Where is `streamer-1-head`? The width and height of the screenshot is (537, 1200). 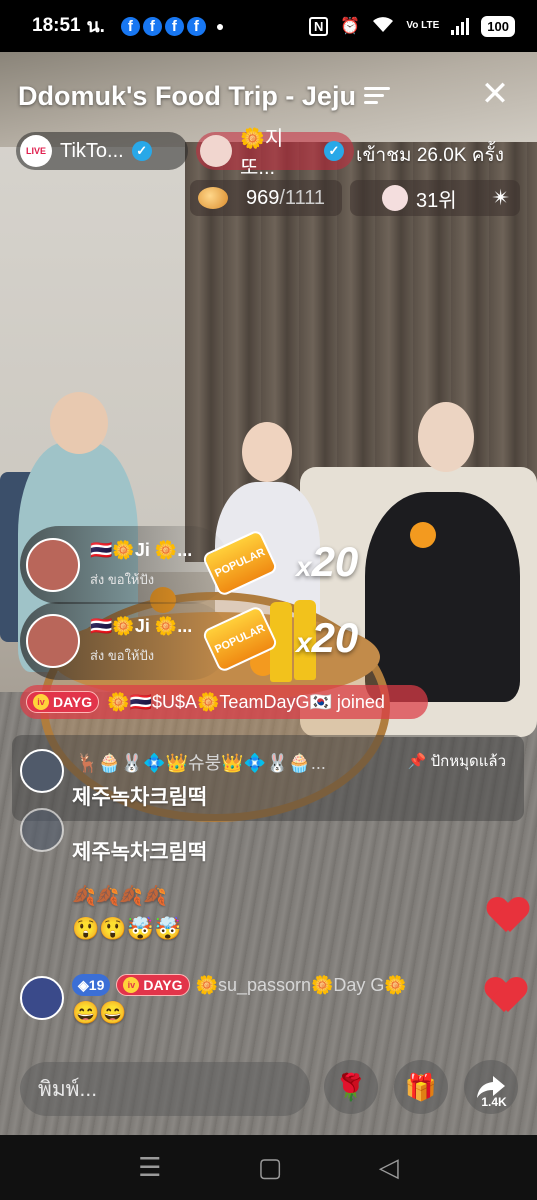 streamer-1-head is located at coordinates (79, 423).